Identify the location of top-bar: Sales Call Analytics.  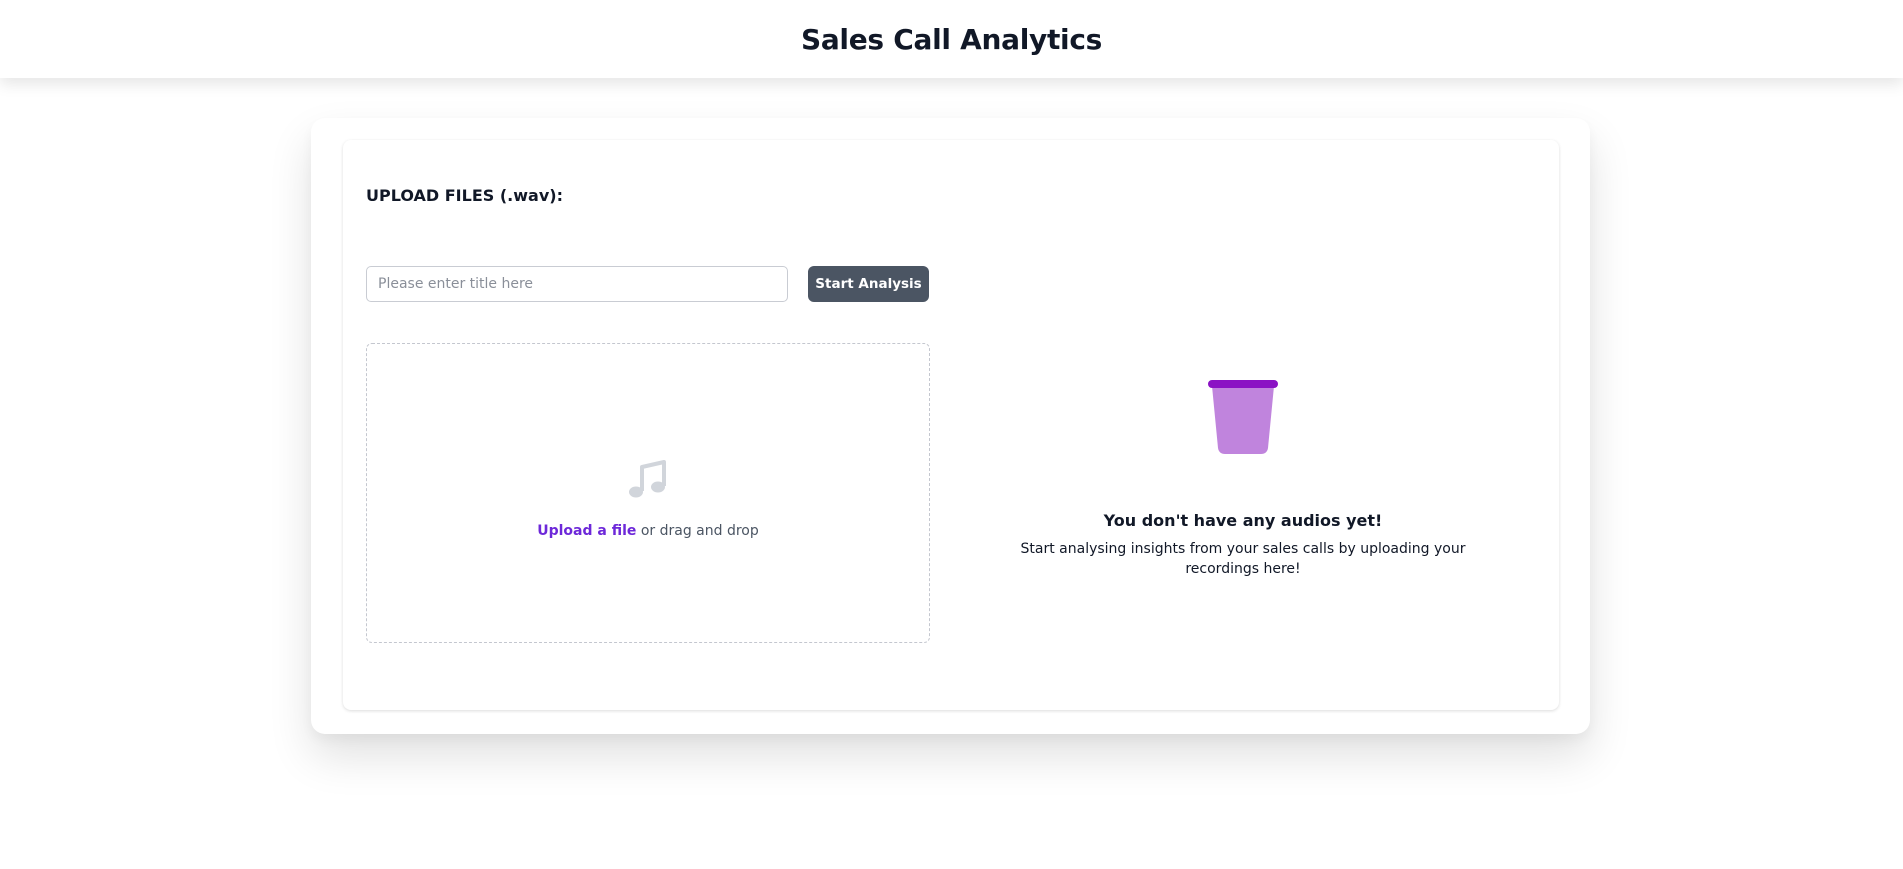
(951, 39).